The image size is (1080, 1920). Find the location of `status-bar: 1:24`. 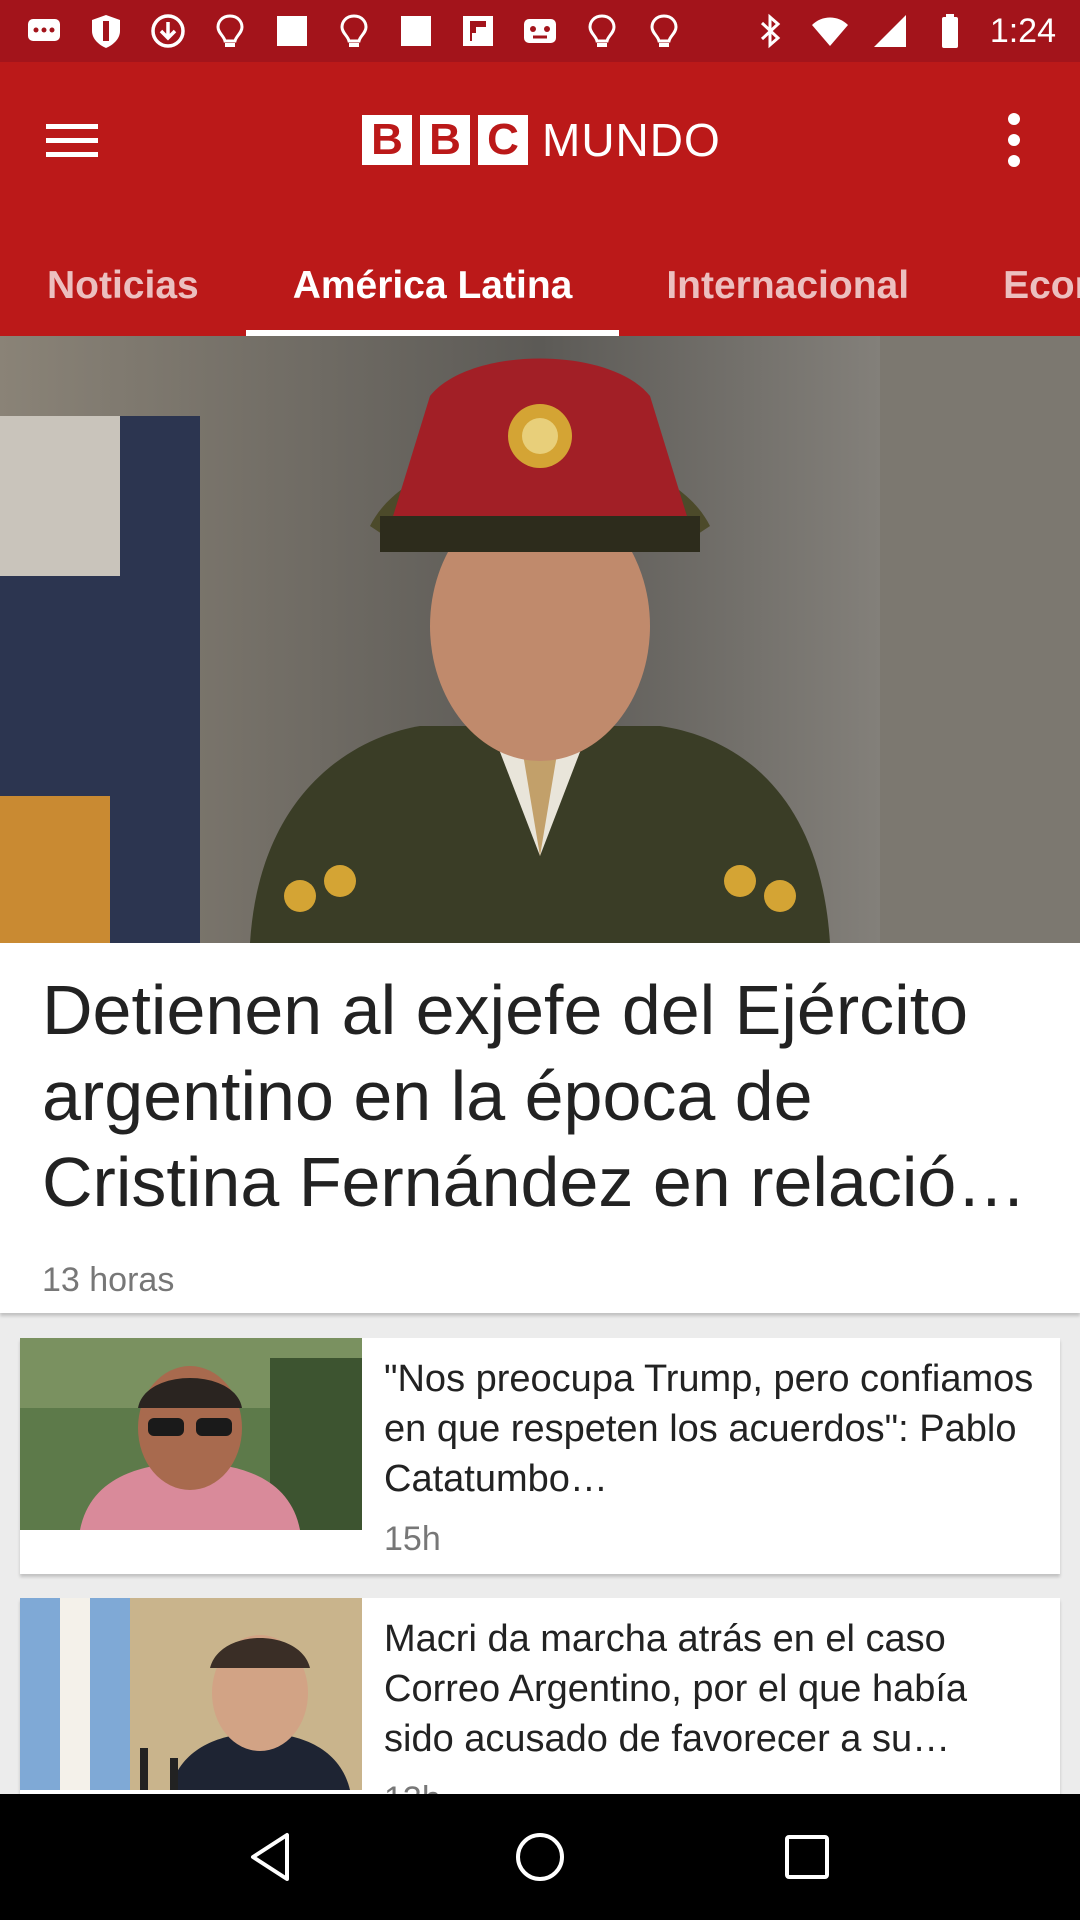

status-bar: 1:24 is located at coordinates (540, 31).